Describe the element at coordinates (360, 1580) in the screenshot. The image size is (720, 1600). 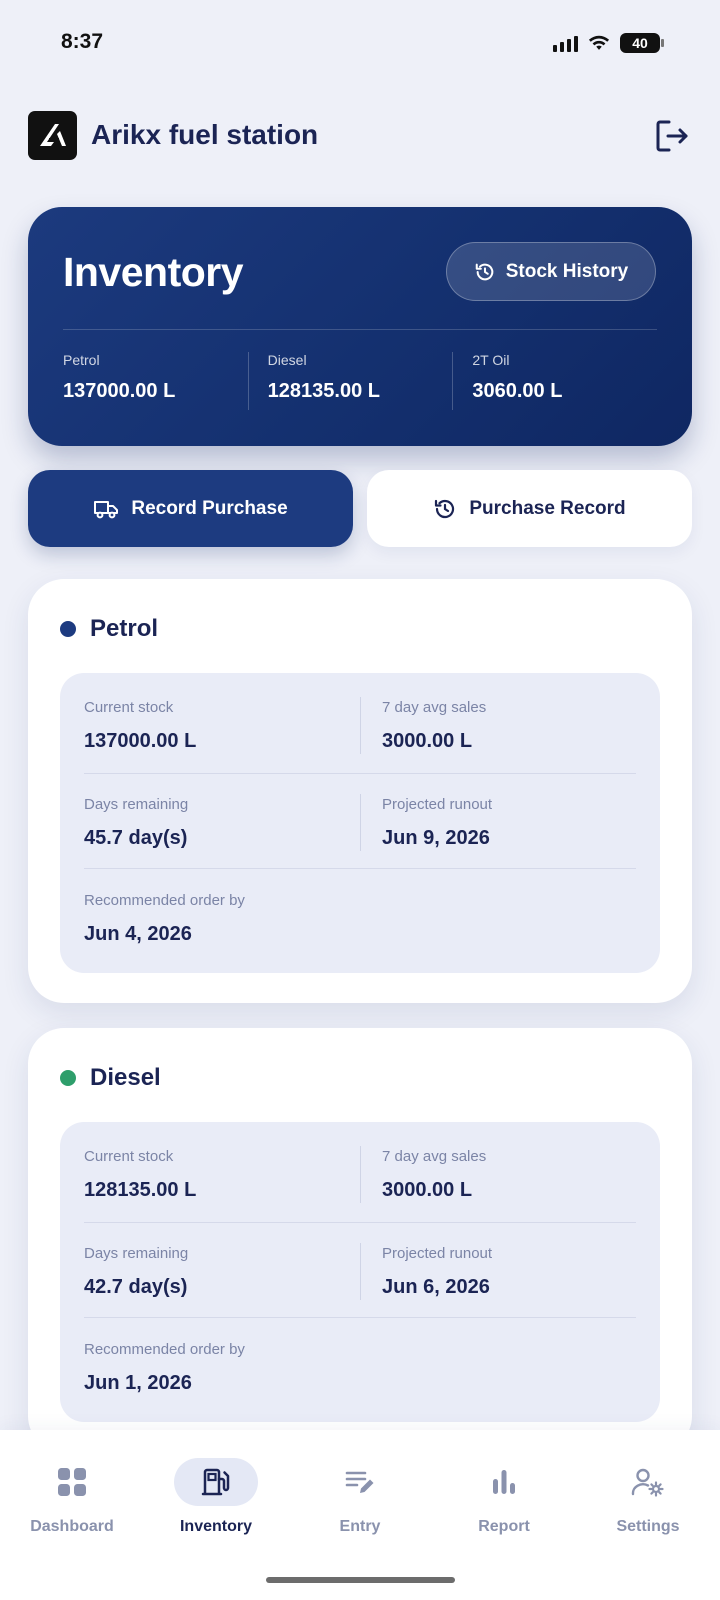
I see `home-indicator` at that location.